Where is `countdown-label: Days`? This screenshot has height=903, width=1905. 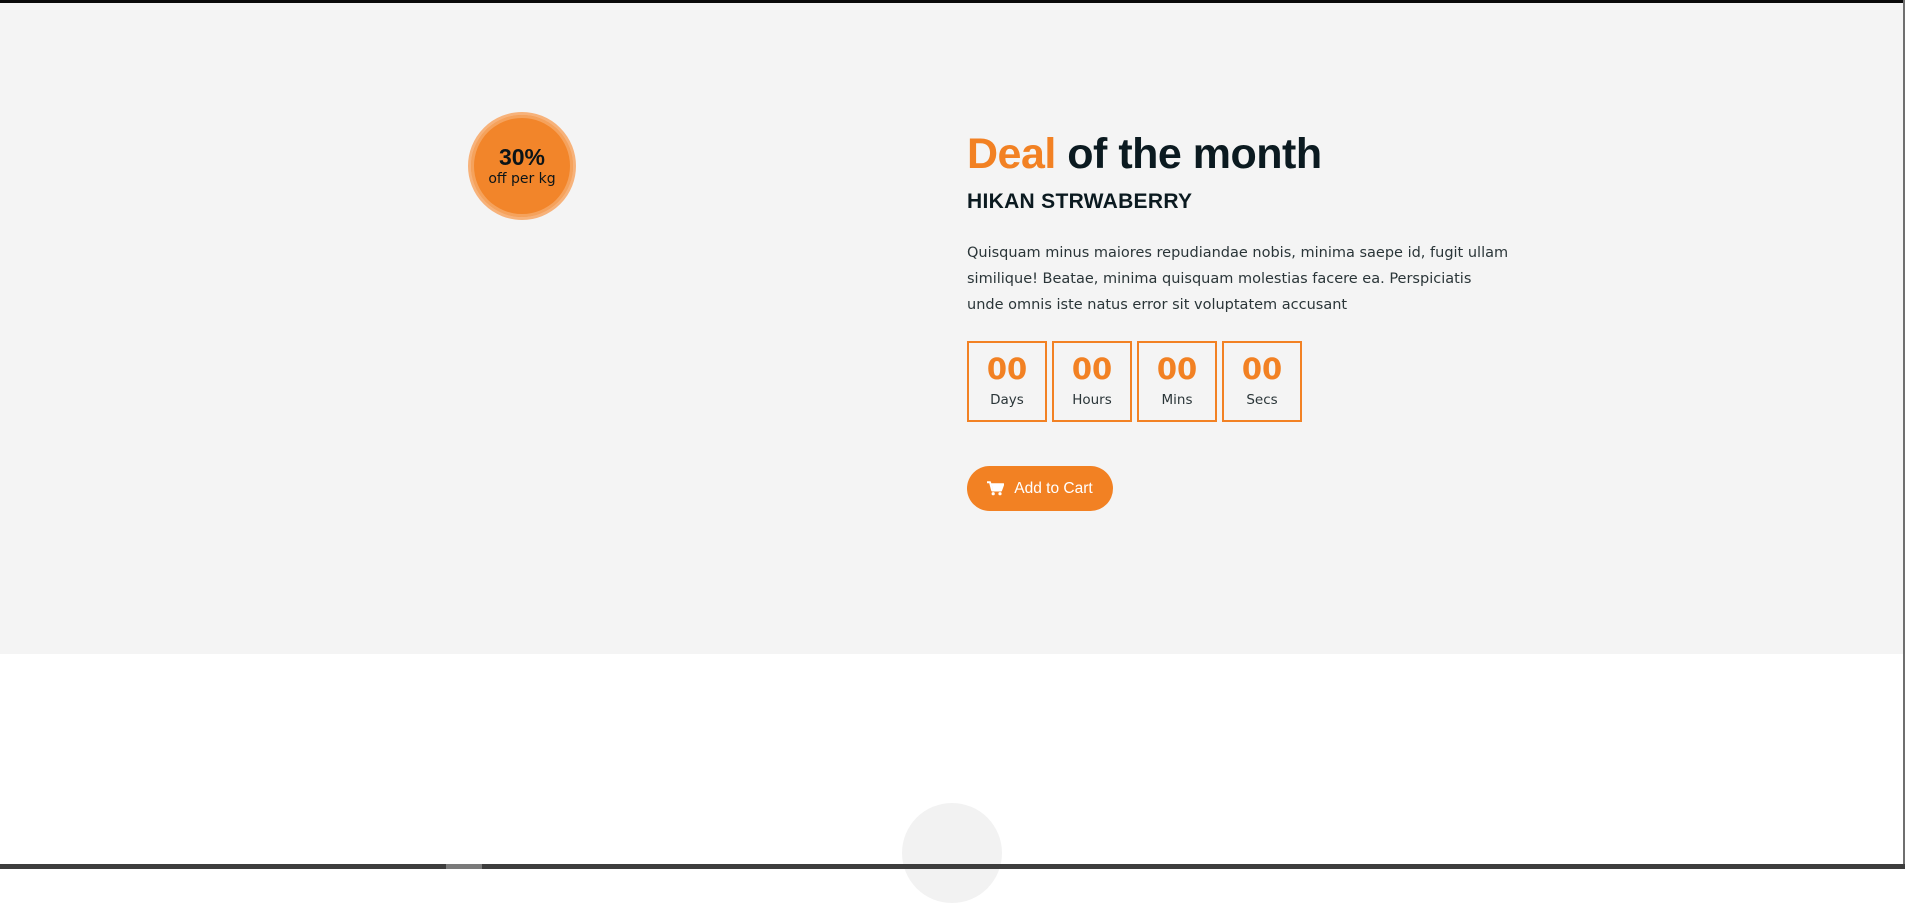 countdown-label: Days is located at coordinates (1007, 400).